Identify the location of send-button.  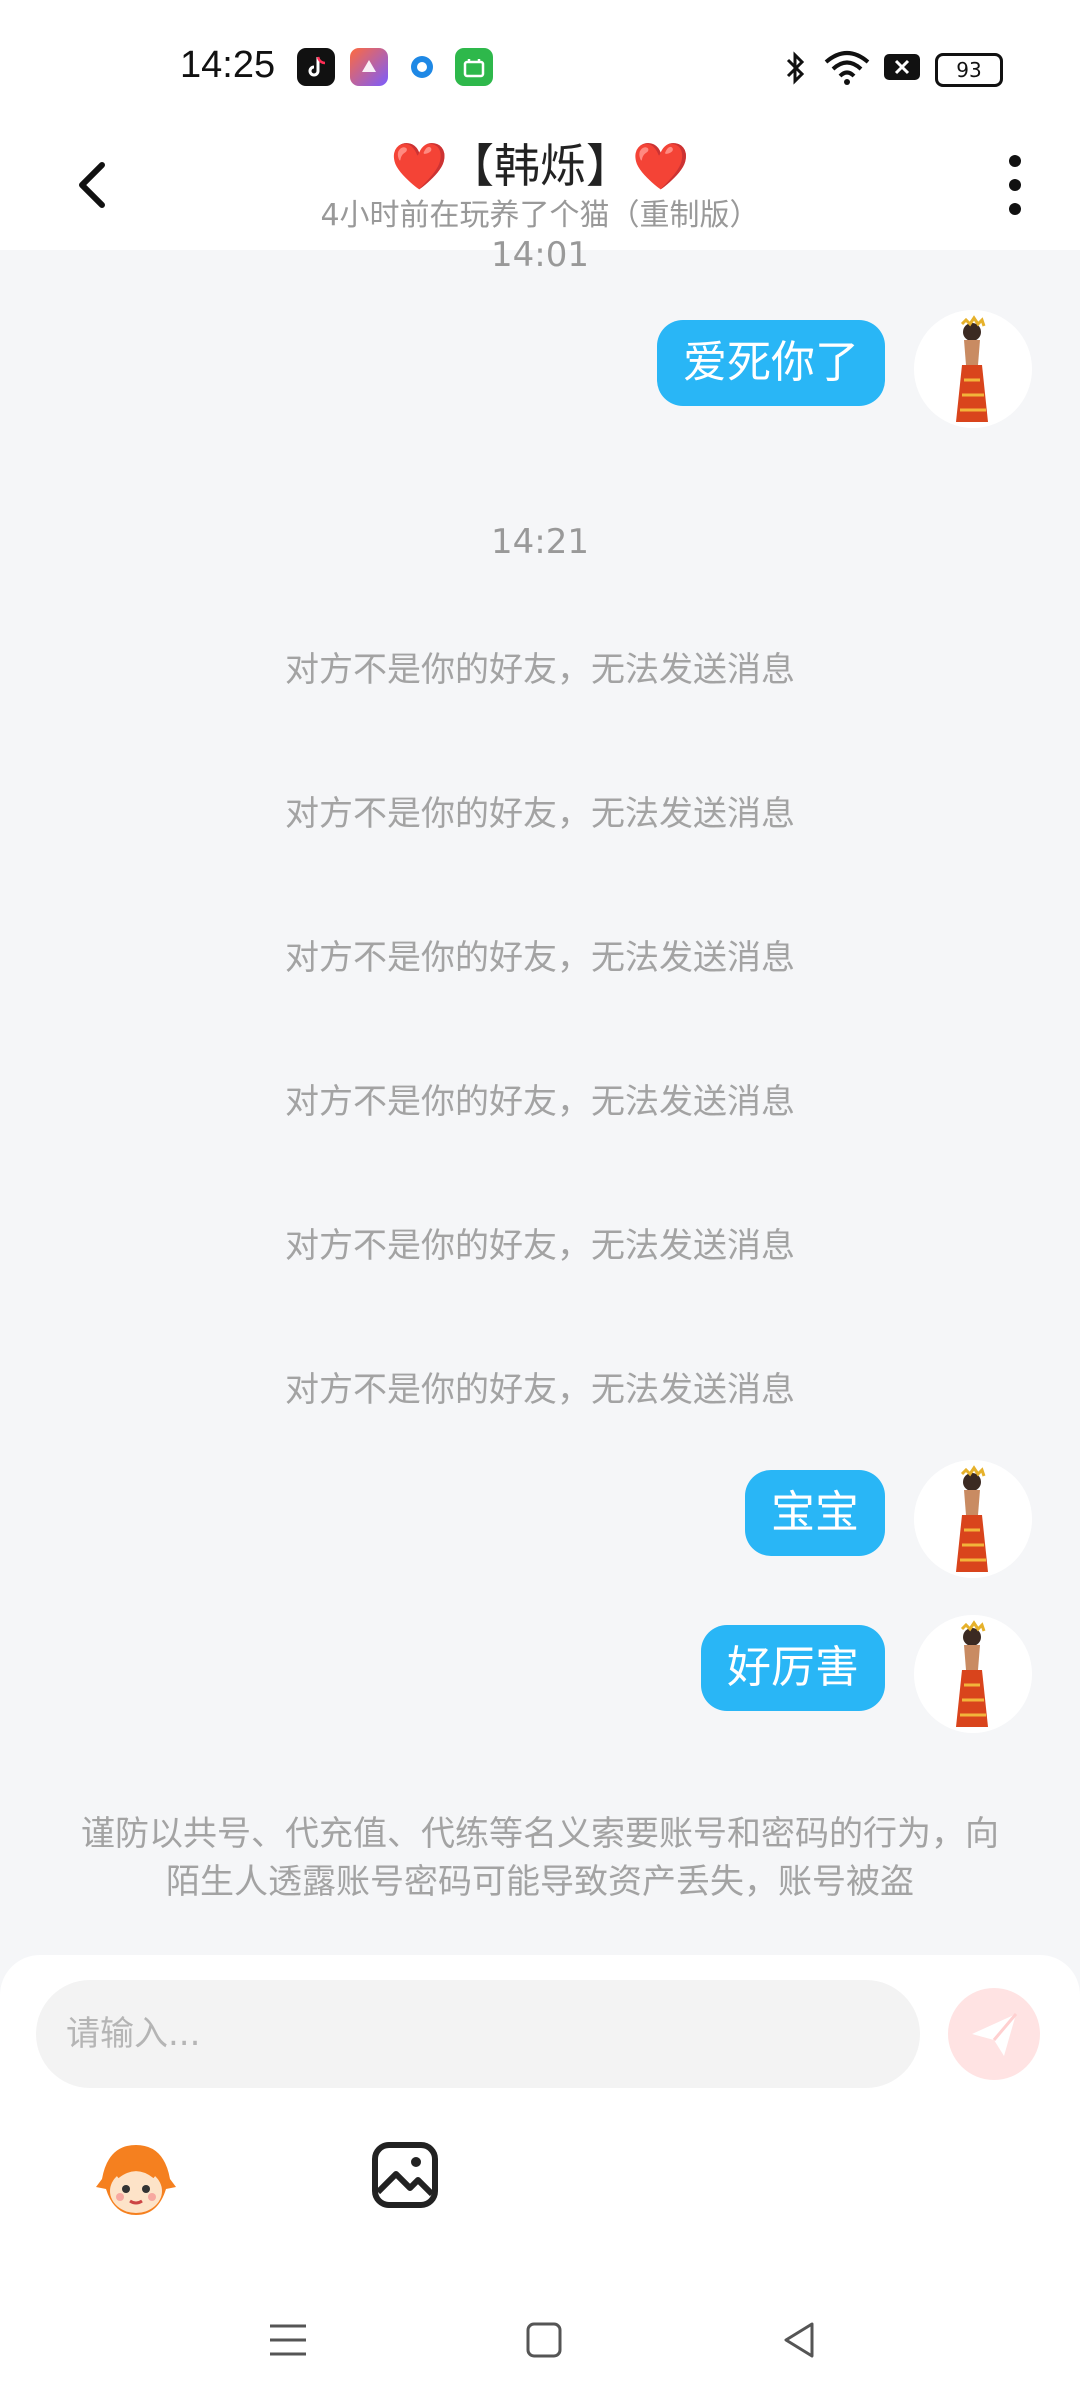
(994, 2034).